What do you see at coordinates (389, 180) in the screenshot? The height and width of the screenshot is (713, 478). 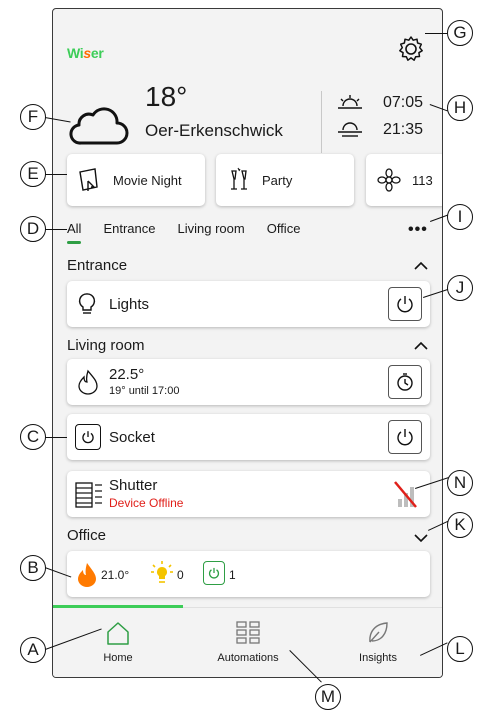 I see `flower-icon` at bounding box center [389, 180].